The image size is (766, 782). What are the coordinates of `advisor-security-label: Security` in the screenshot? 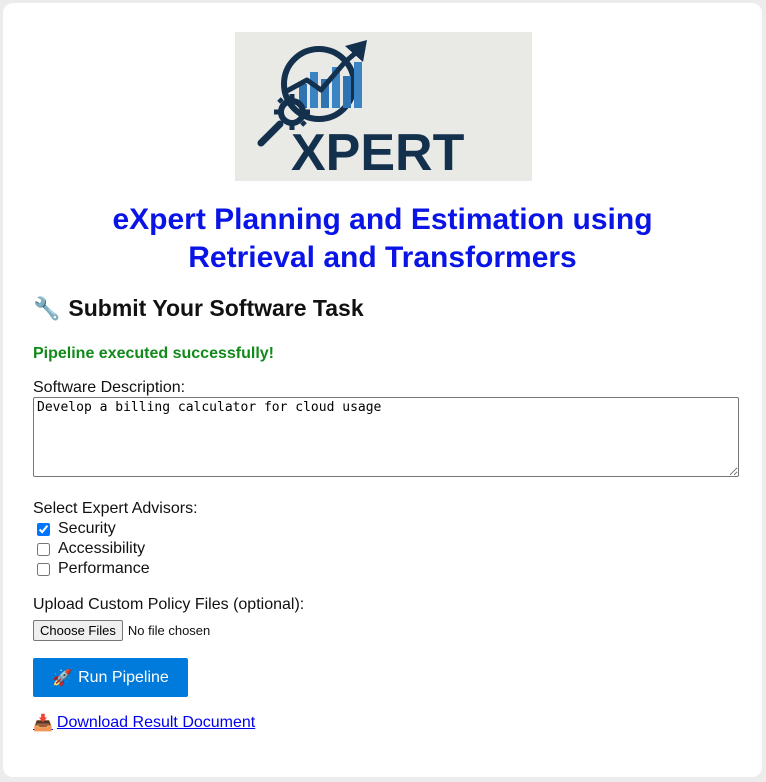 It's located at (87, 528).